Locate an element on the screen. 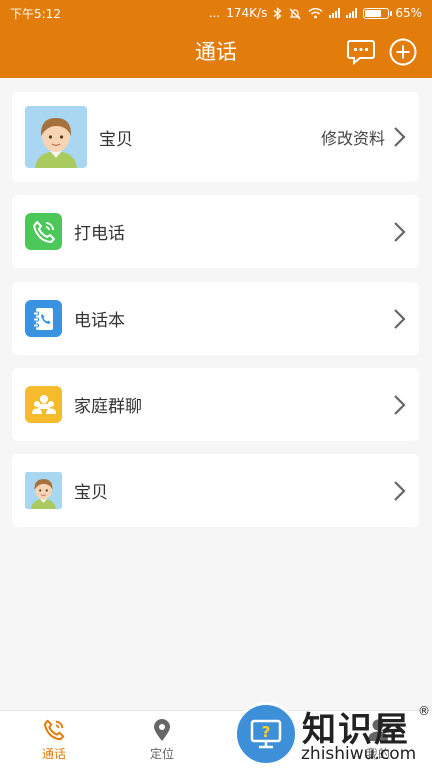 The width and height of the screenshot is (432, 768). edit-profile-label: 修改资料 is located at coordinates (353, 137).